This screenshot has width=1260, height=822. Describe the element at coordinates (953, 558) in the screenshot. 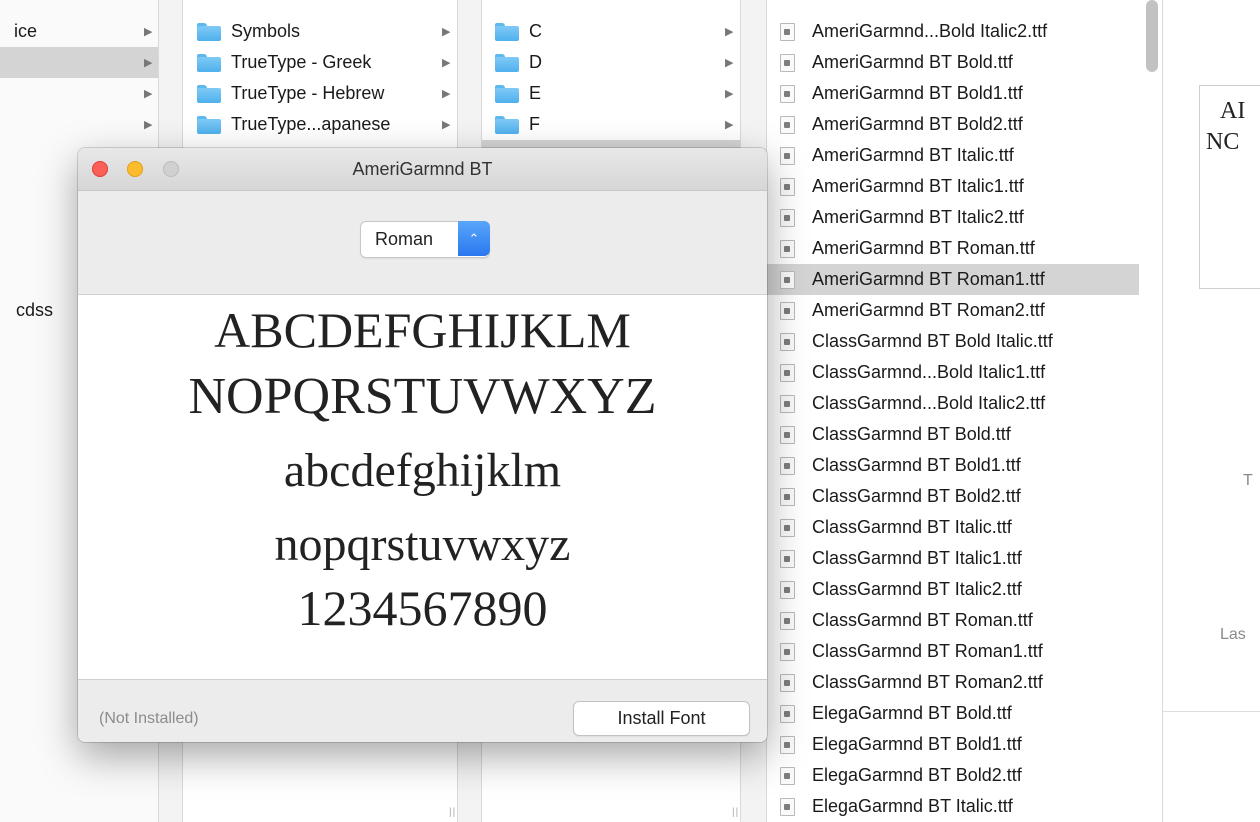

I see `file-row: ClassGarmnd BT Italic1.ttf` at that location.